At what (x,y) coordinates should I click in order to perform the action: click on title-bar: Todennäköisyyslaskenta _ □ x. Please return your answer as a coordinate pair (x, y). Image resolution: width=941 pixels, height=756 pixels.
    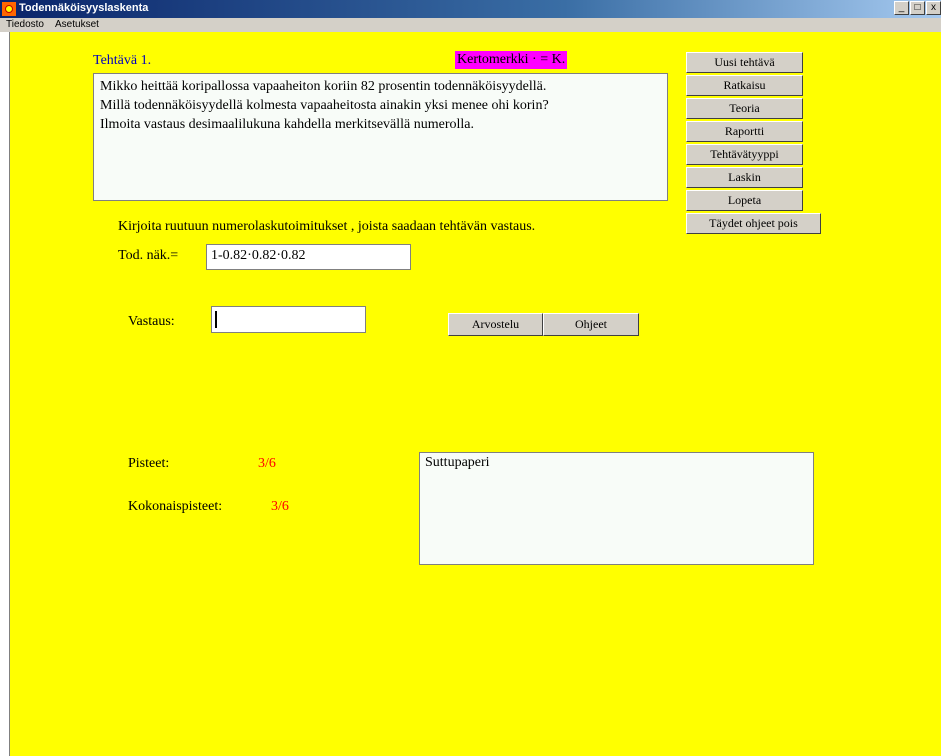
    Looking at the image, I should click on (470, 9).